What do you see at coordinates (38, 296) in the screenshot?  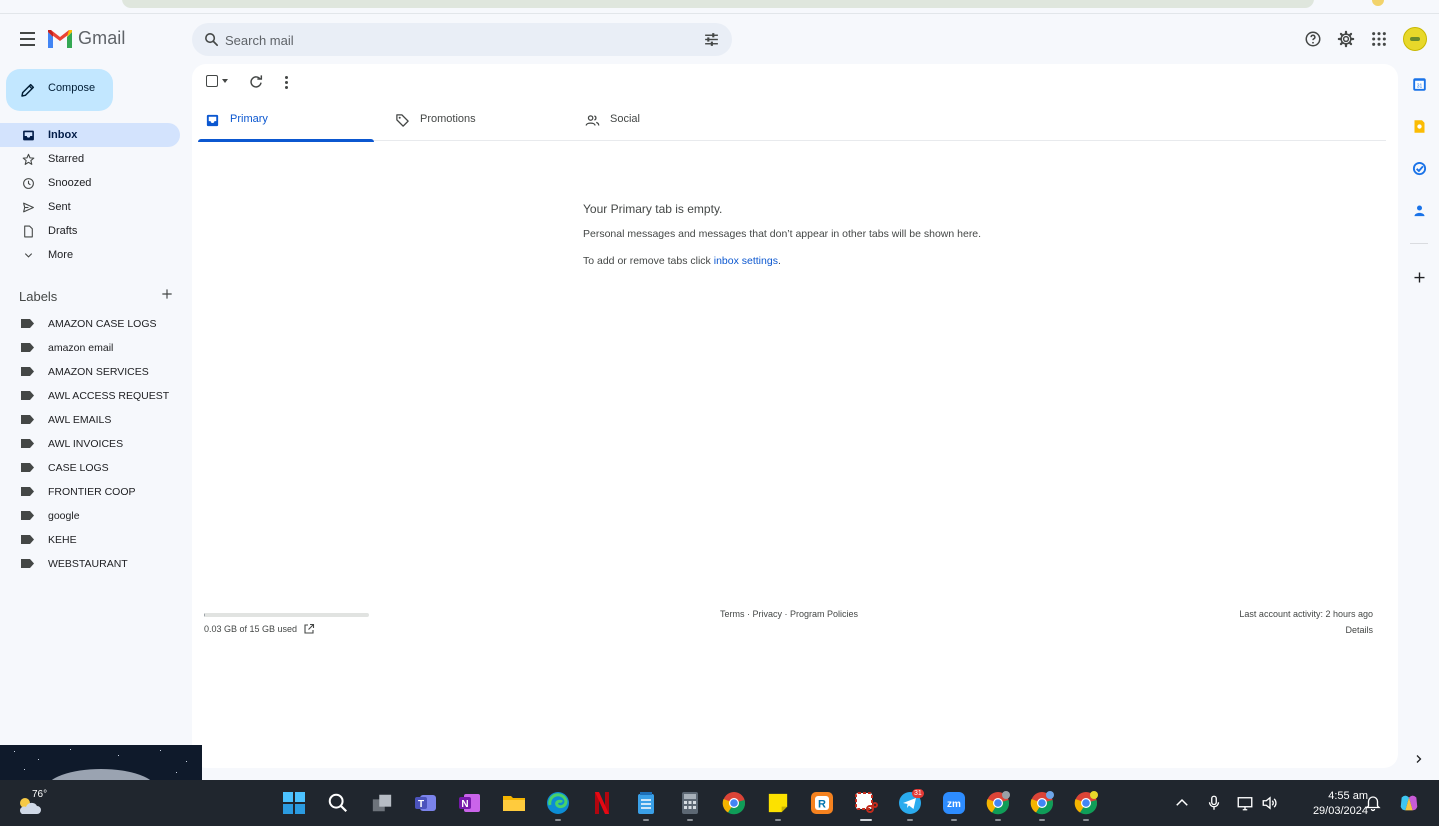 I see `labels-heading: Labels` at bounding box center [38, 296].